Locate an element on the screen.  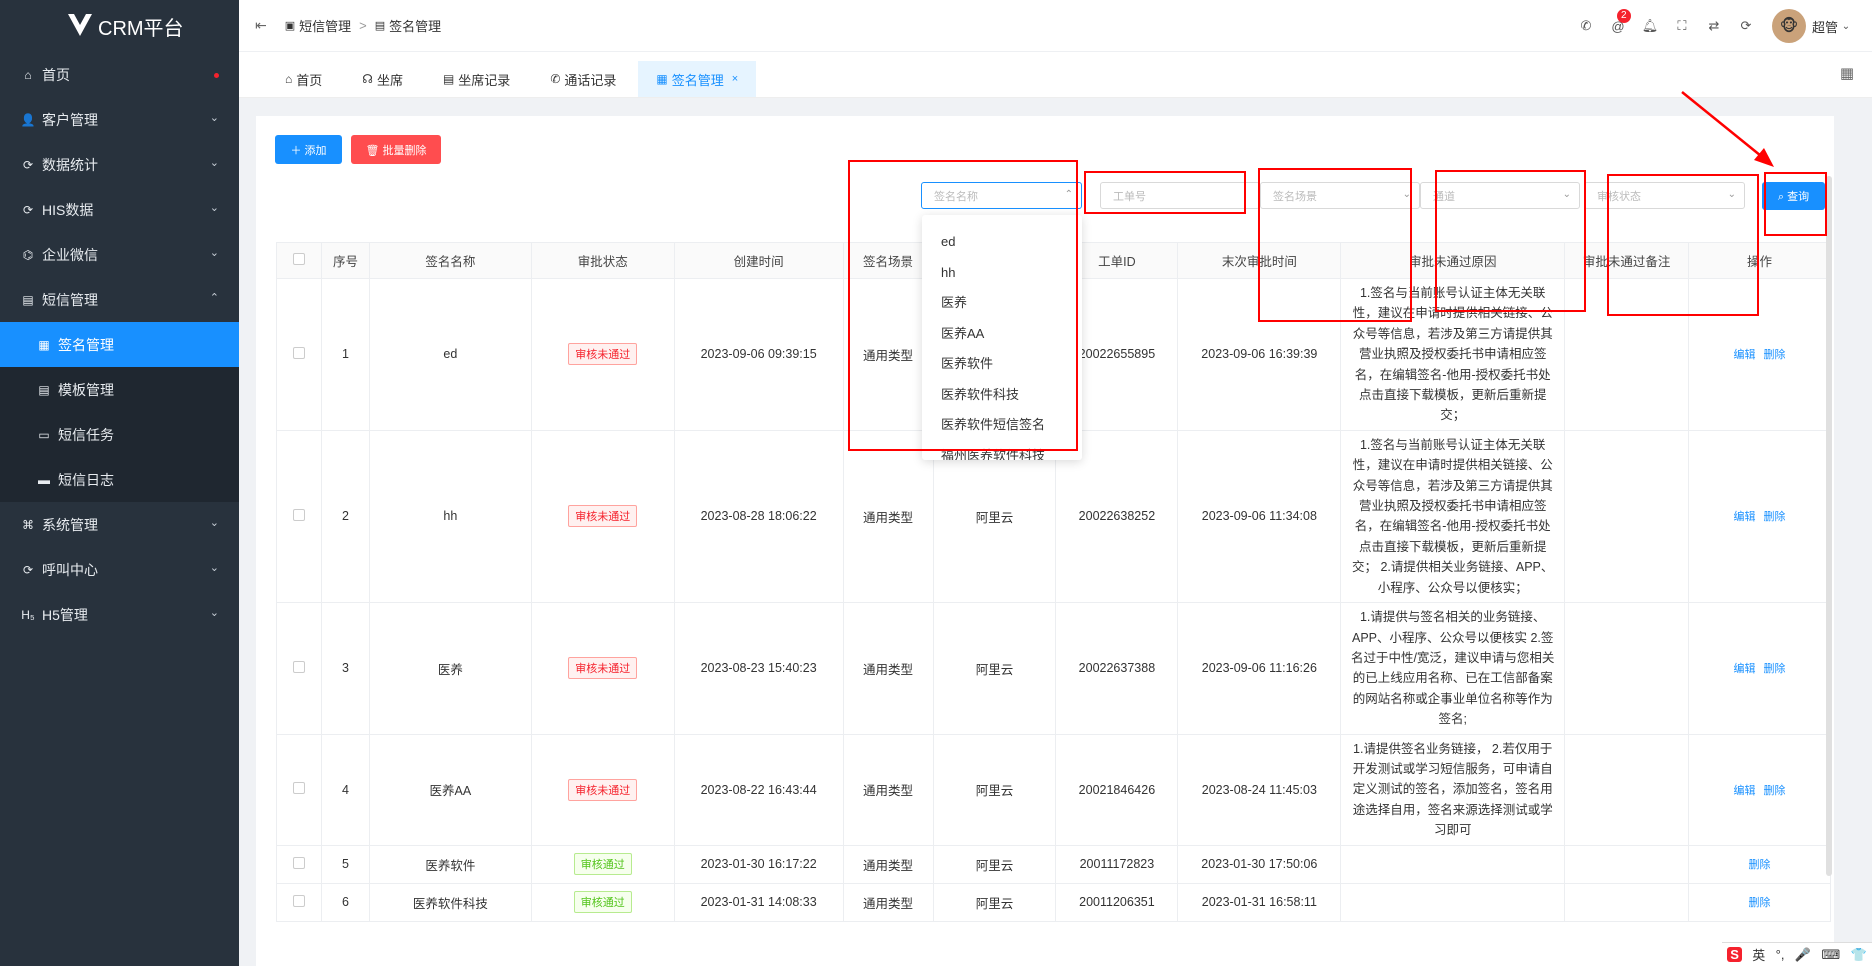
status-cell: 审核通过 is located at coordinates (602, 902).